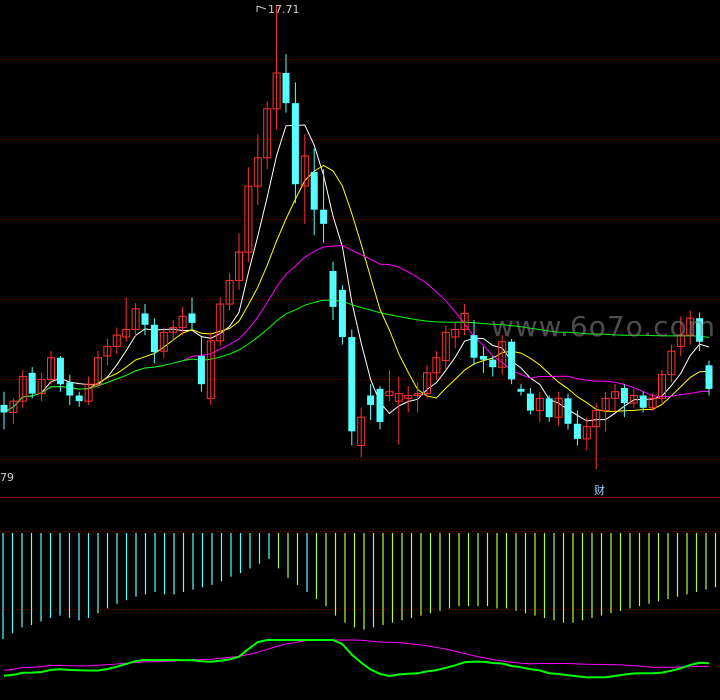 Image resolution: width=720 pixels, height=700 pixels. I want to click on high-marker: 17.71, so click(278, 9).